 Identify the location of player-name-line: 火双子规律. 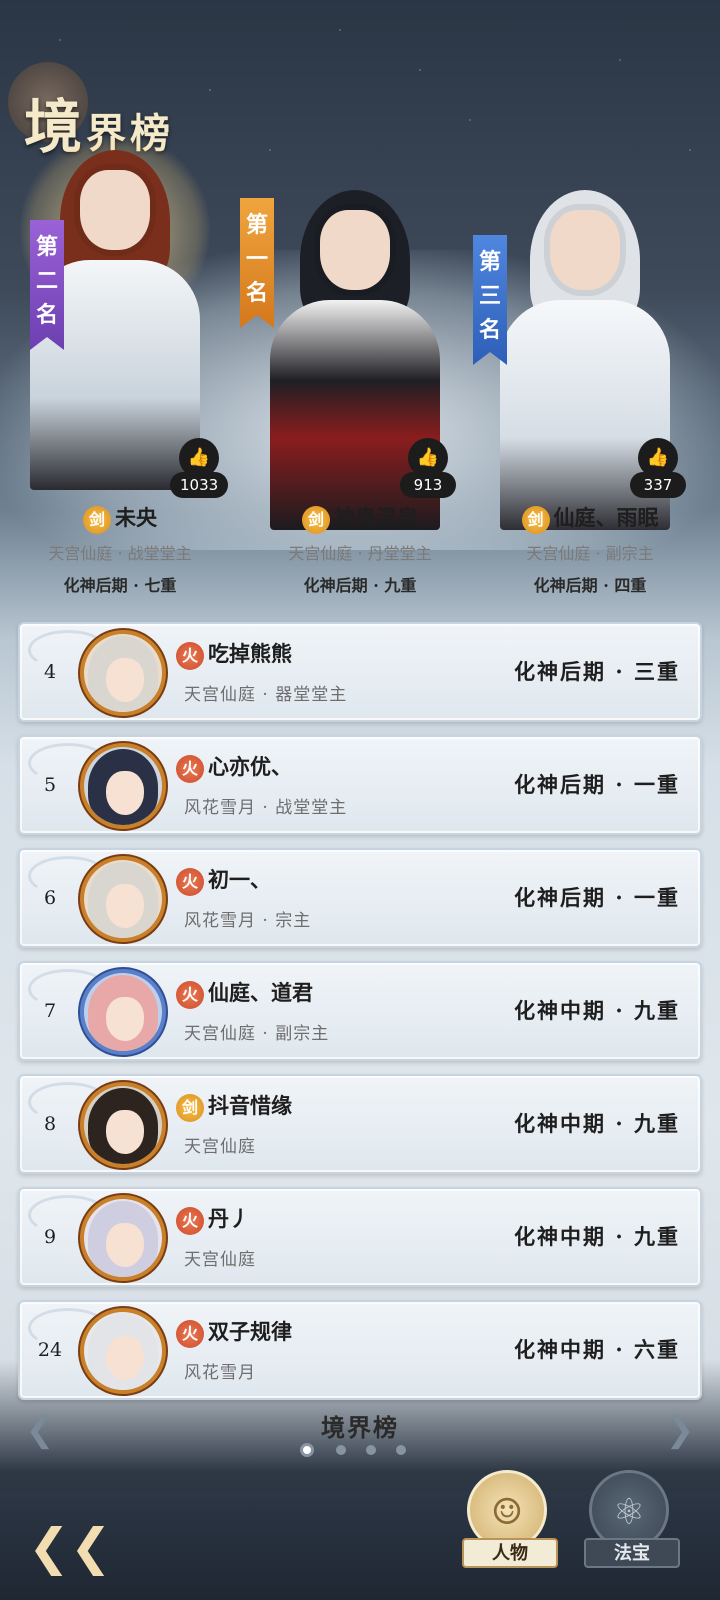
(234, 1332).